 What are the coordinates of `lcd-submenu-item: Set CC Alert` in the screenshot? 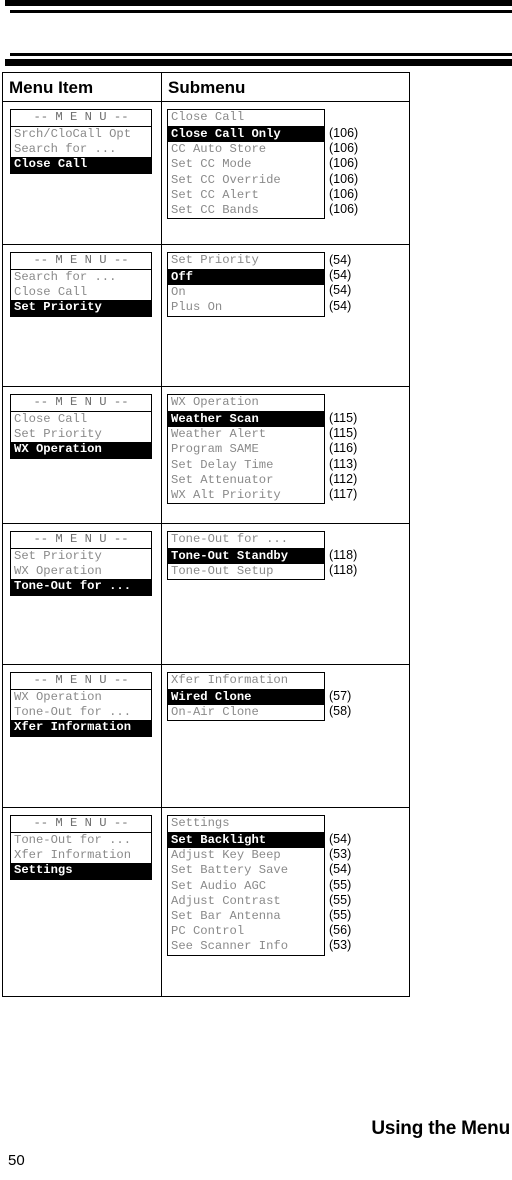 It's located at (246, 195).